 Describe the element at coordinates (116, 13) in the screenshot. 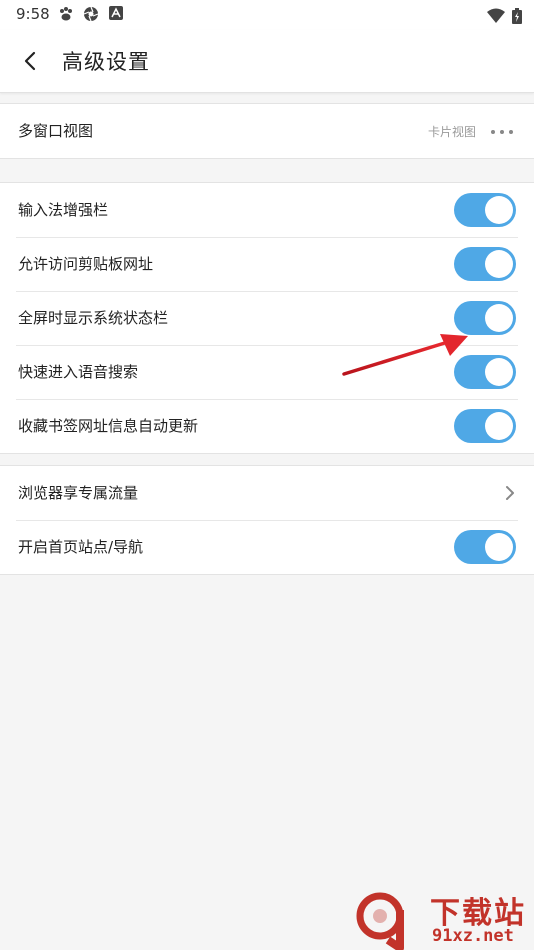

I see `app-a-icon` at that location.